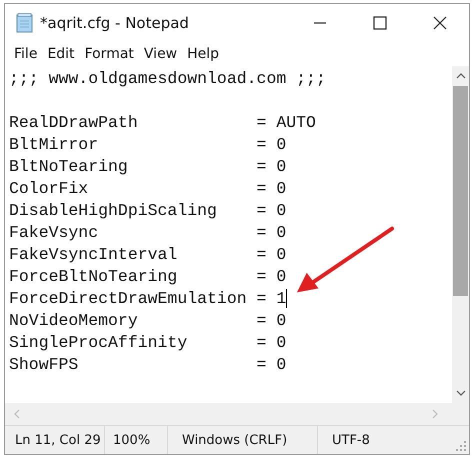 Image resolution: width=474 pixels, height=460 pixels. I want to click on text-line: SingleProcAffinity = 0, so click(148, 343).